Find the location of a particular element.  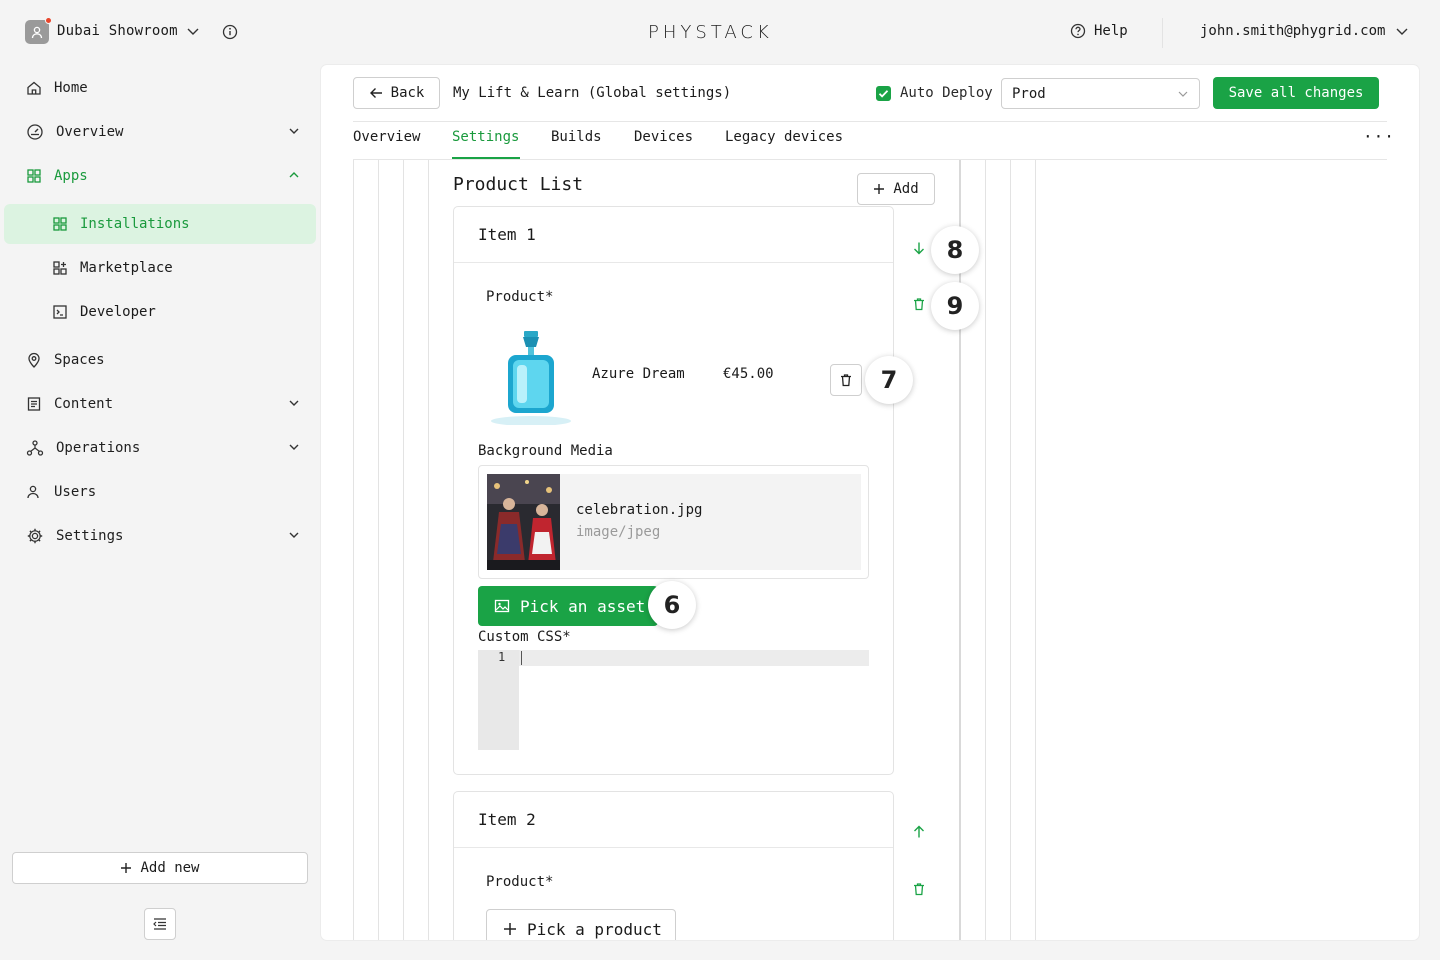

add-item-button: Add is located at coordinates (896, 189).